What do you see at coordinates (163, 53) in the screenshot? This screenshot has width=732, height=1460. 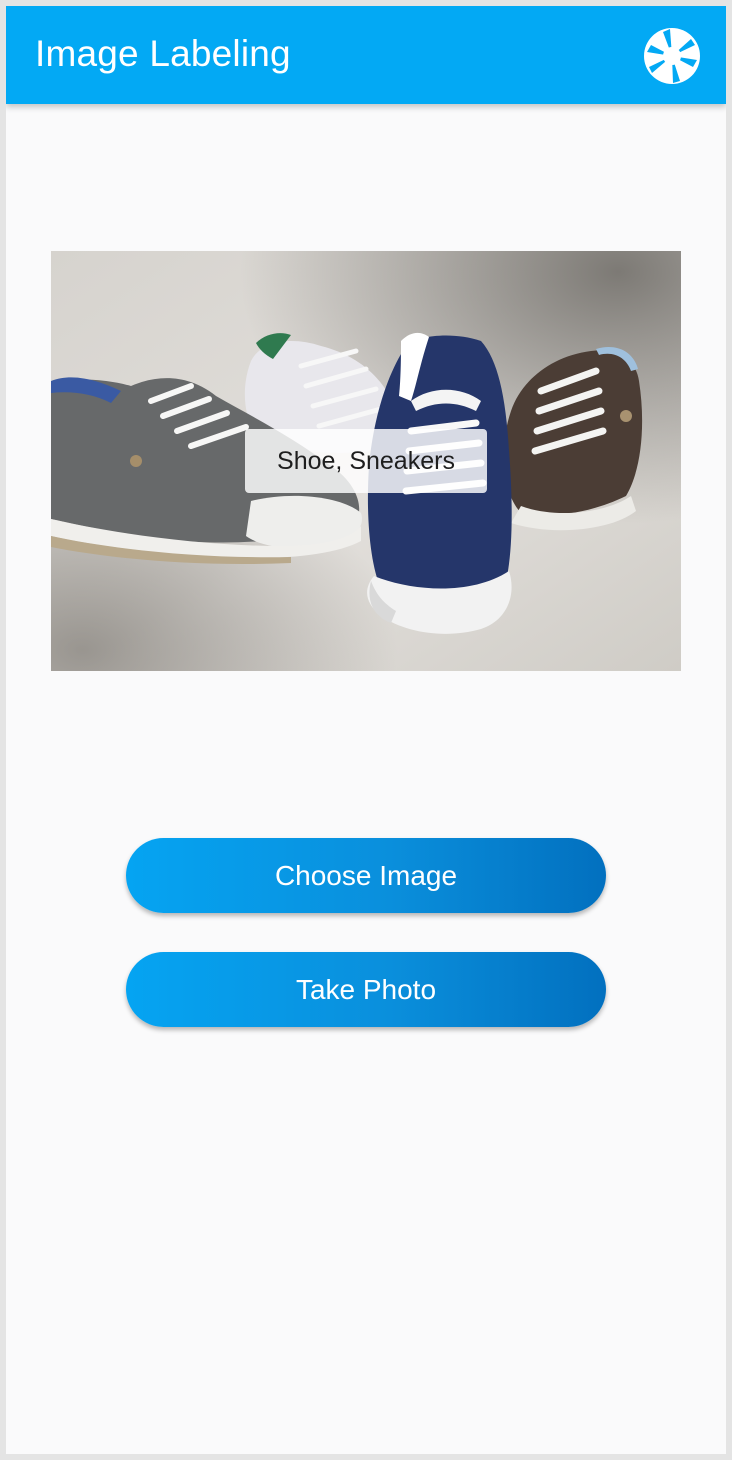 I see `app-title: Image Labeling` at bounding box center [163, 53].